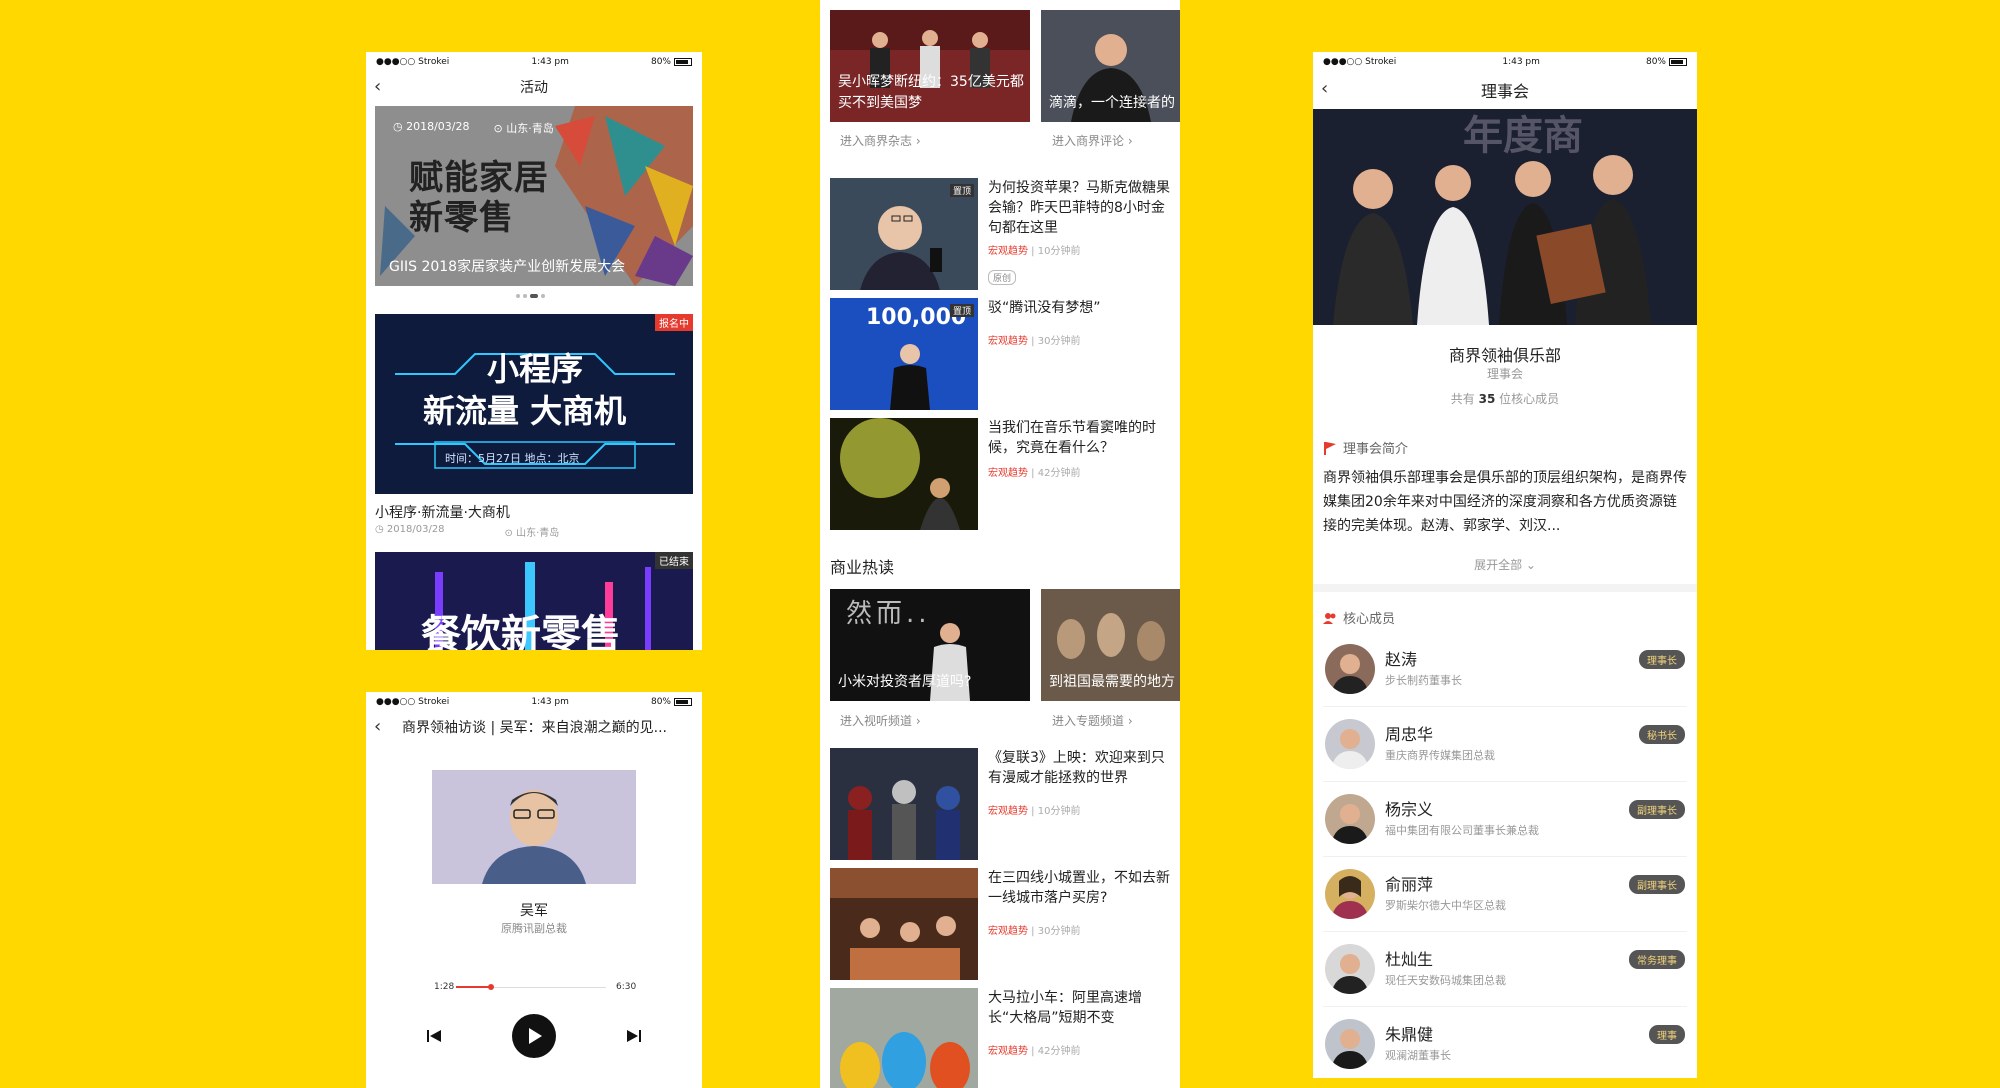 Image resolution: width=2000 pixels, height=1088 pixels. Describe the element at coordinates (1505, 669) in the screenshot. I see `member-row: 赵涛 步长制药董事长 理事长` at that location.